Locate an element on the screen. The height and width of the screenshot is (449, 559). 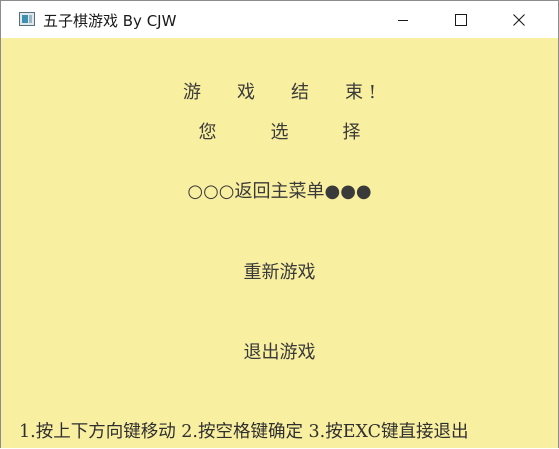
close-button is located at coordinates (519, 19).